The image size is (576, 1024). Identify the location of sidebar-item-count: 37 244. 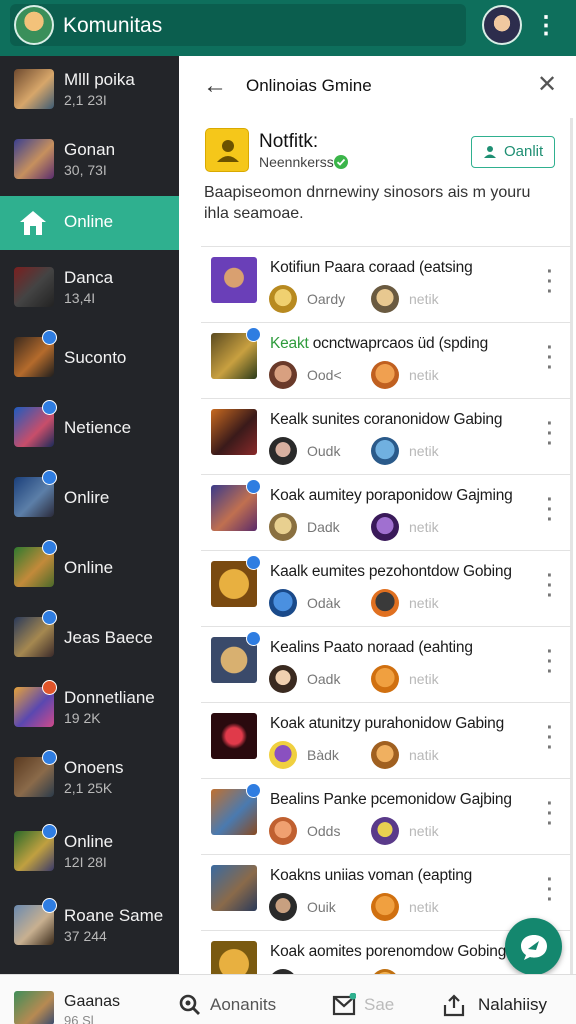
(85, 936).